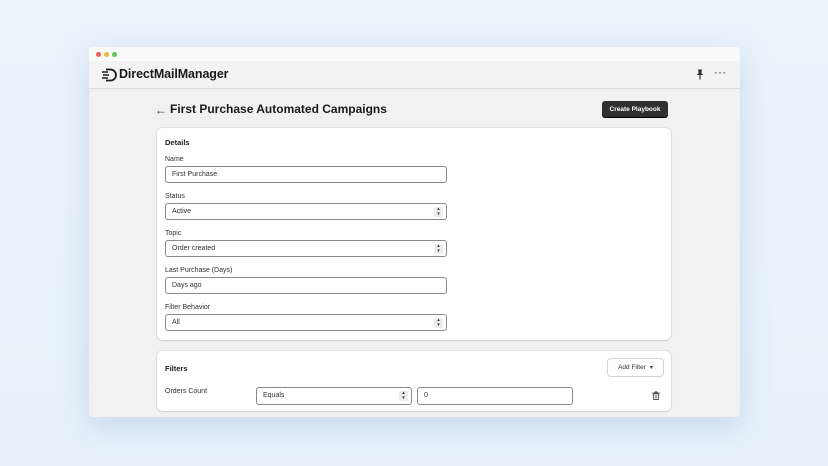 Image resolution: width=828 pixels, height=466 pixels. What do you see at coordinates (700, 74) in the screenshot?
I see `pin-icon` at bounding box center [700, 74].